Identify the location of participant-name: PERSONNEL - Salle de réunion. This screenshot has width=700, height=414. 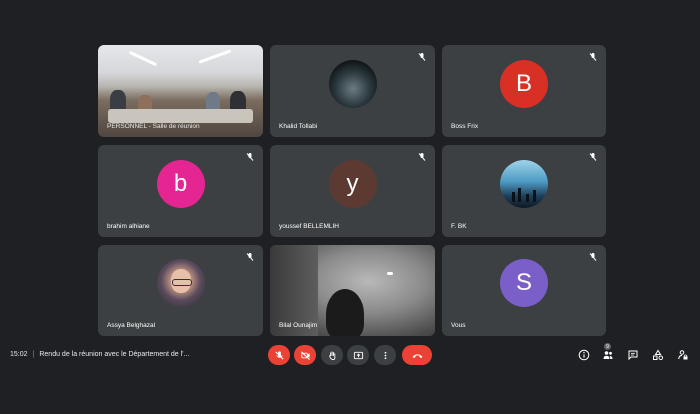
(153, 126).